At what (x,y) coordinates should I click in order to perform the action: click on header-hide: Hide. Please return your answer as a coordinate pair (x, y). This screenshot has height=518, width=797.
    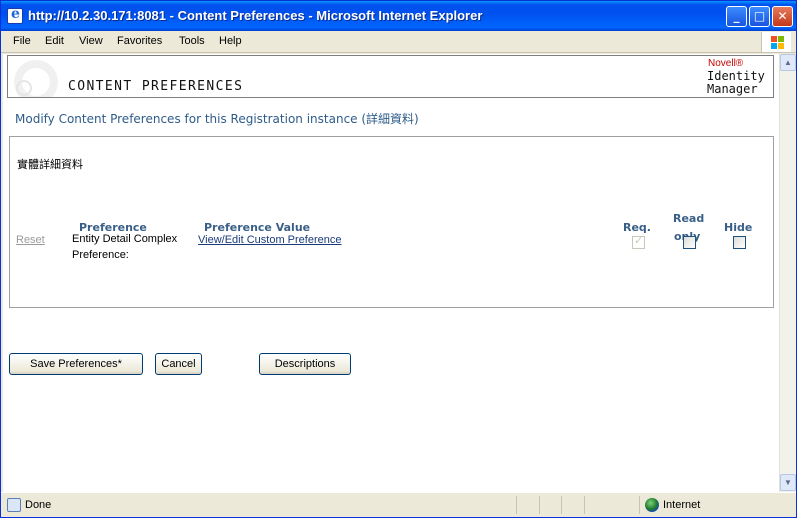
    Looking at the image, I should click on (738, 227).